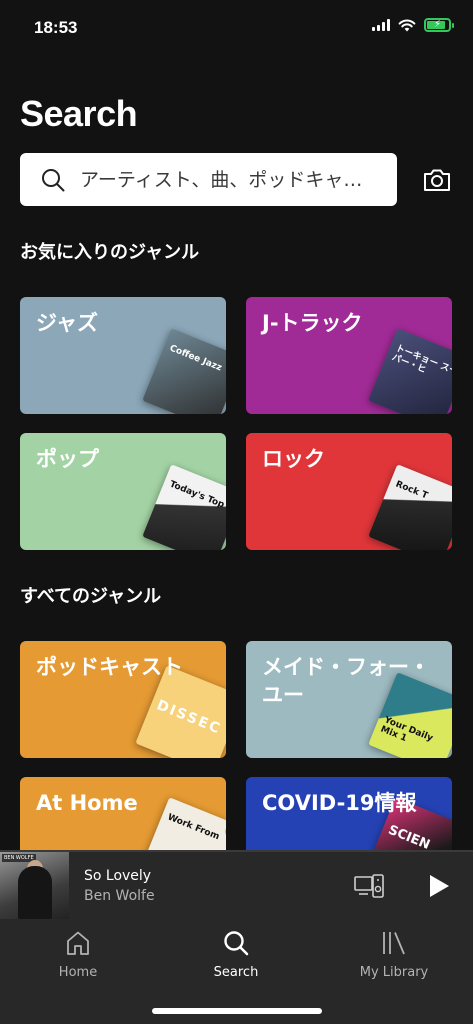 This screenshot has width=473, height=1024. Describe the element at coordinates (123, 355) in the screenshot. I see `genre-card-jazz: ジャズ Coffee Jazz` at that location.